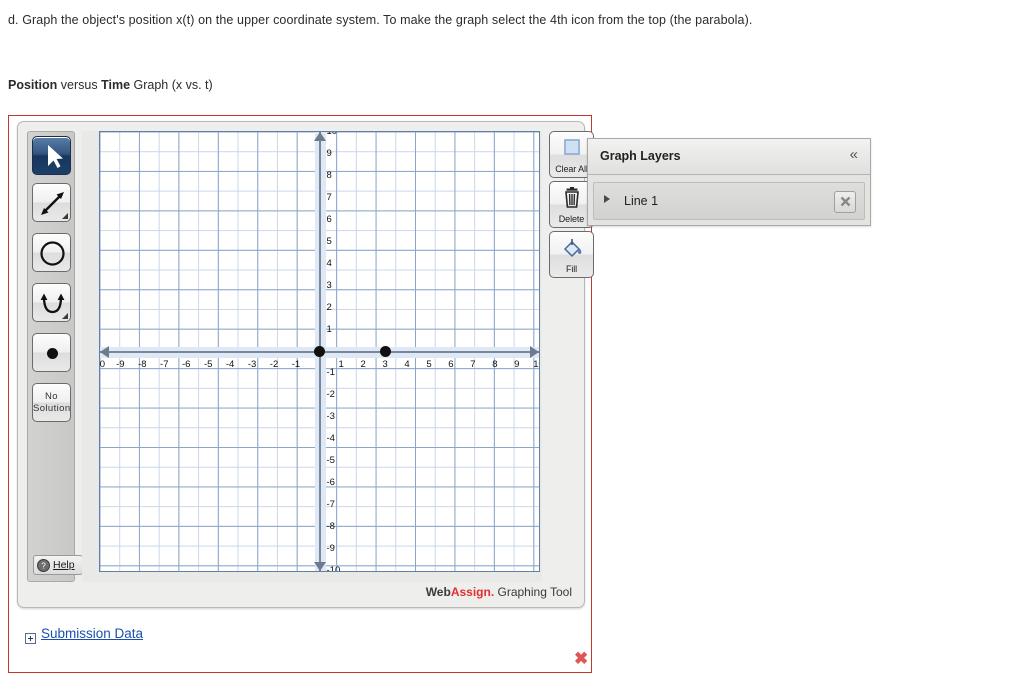  I want to click on y-tick-label: 6, so click(329, 219).